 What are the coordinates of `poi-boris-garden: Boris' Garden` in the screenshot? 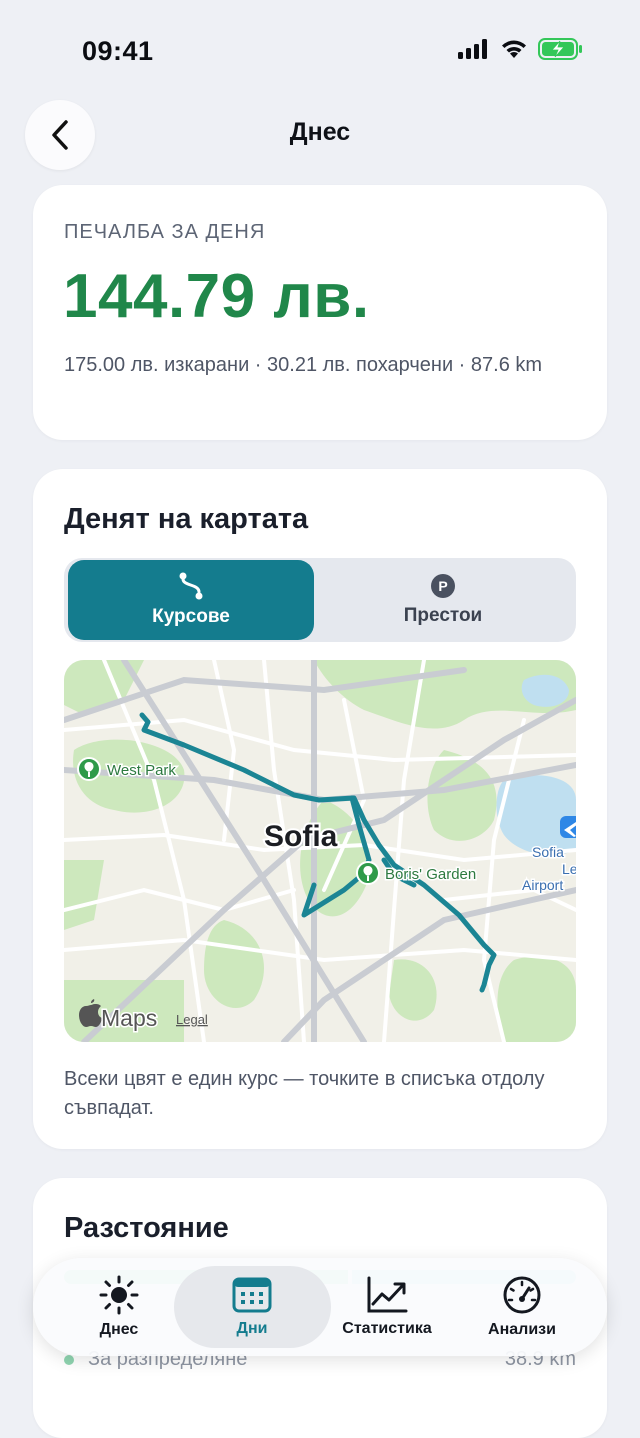 It's located at (417, 873).